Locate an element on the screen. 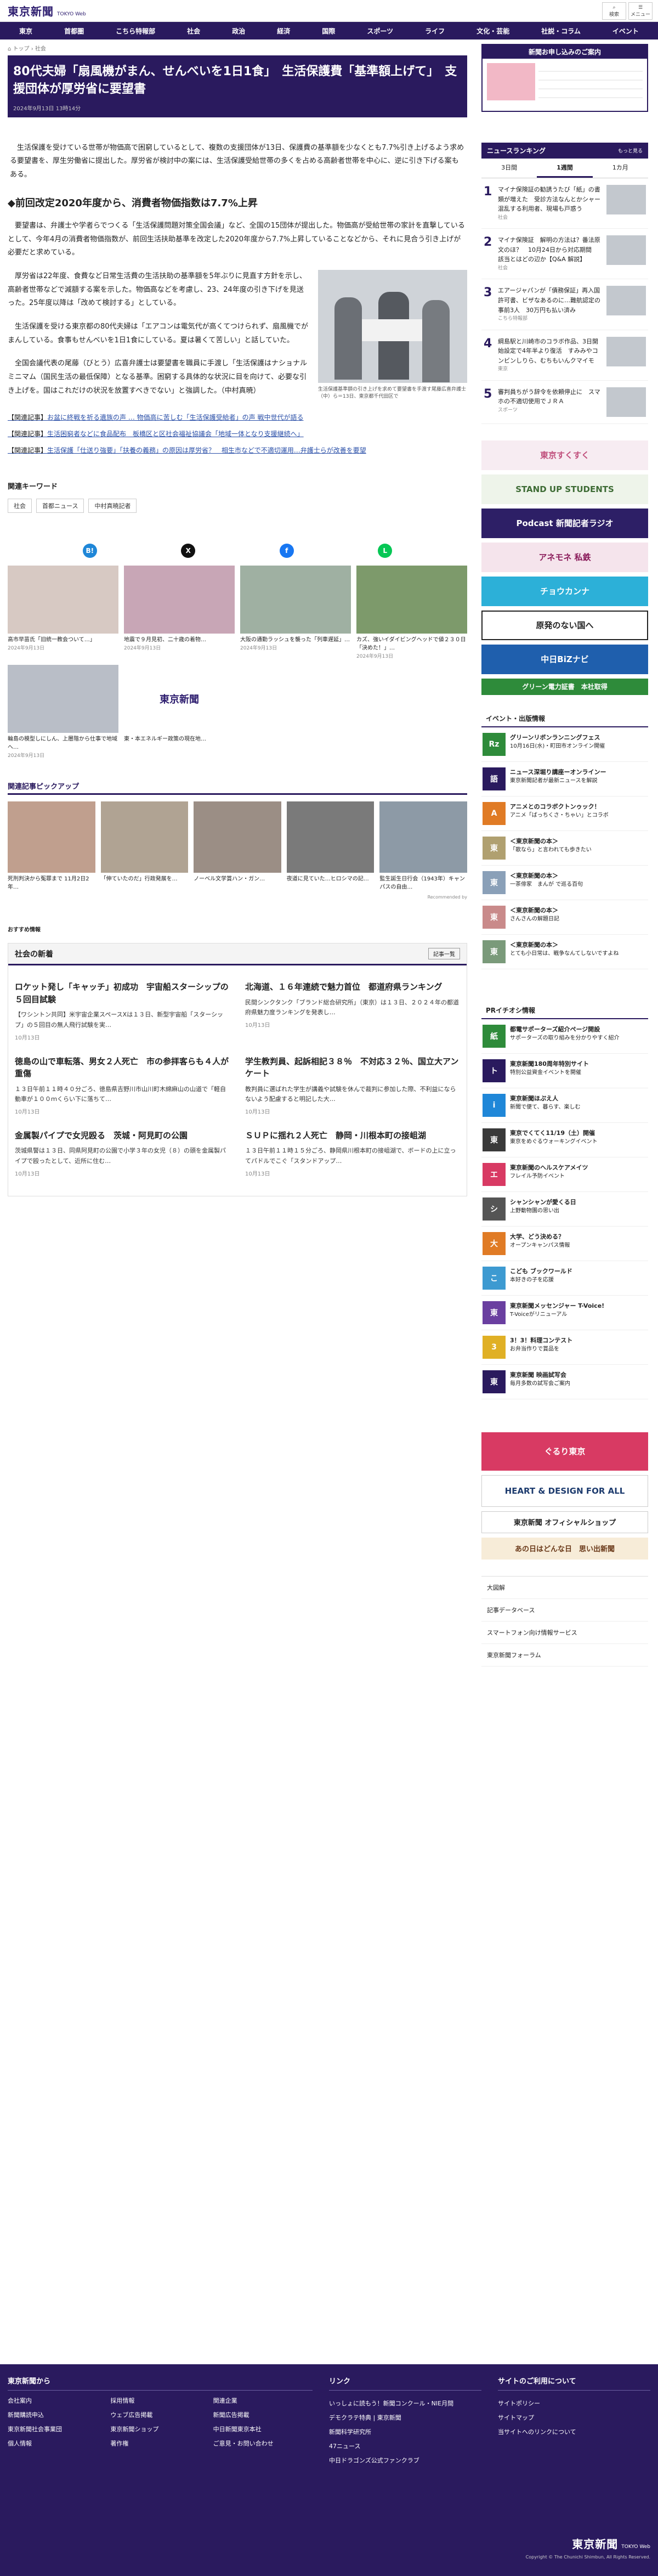 The height and width of the screenshot is (2576, 658). side-menu-item: 大図解 is located at coordinates (564, 1588).